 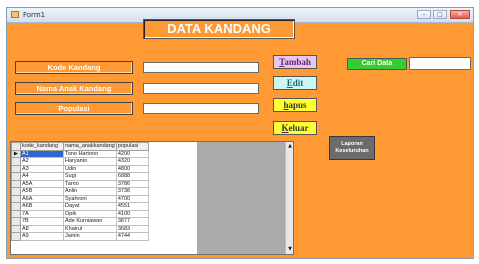 I want to click on cell-kode-kandang: A3, so click(x=42, y=168).